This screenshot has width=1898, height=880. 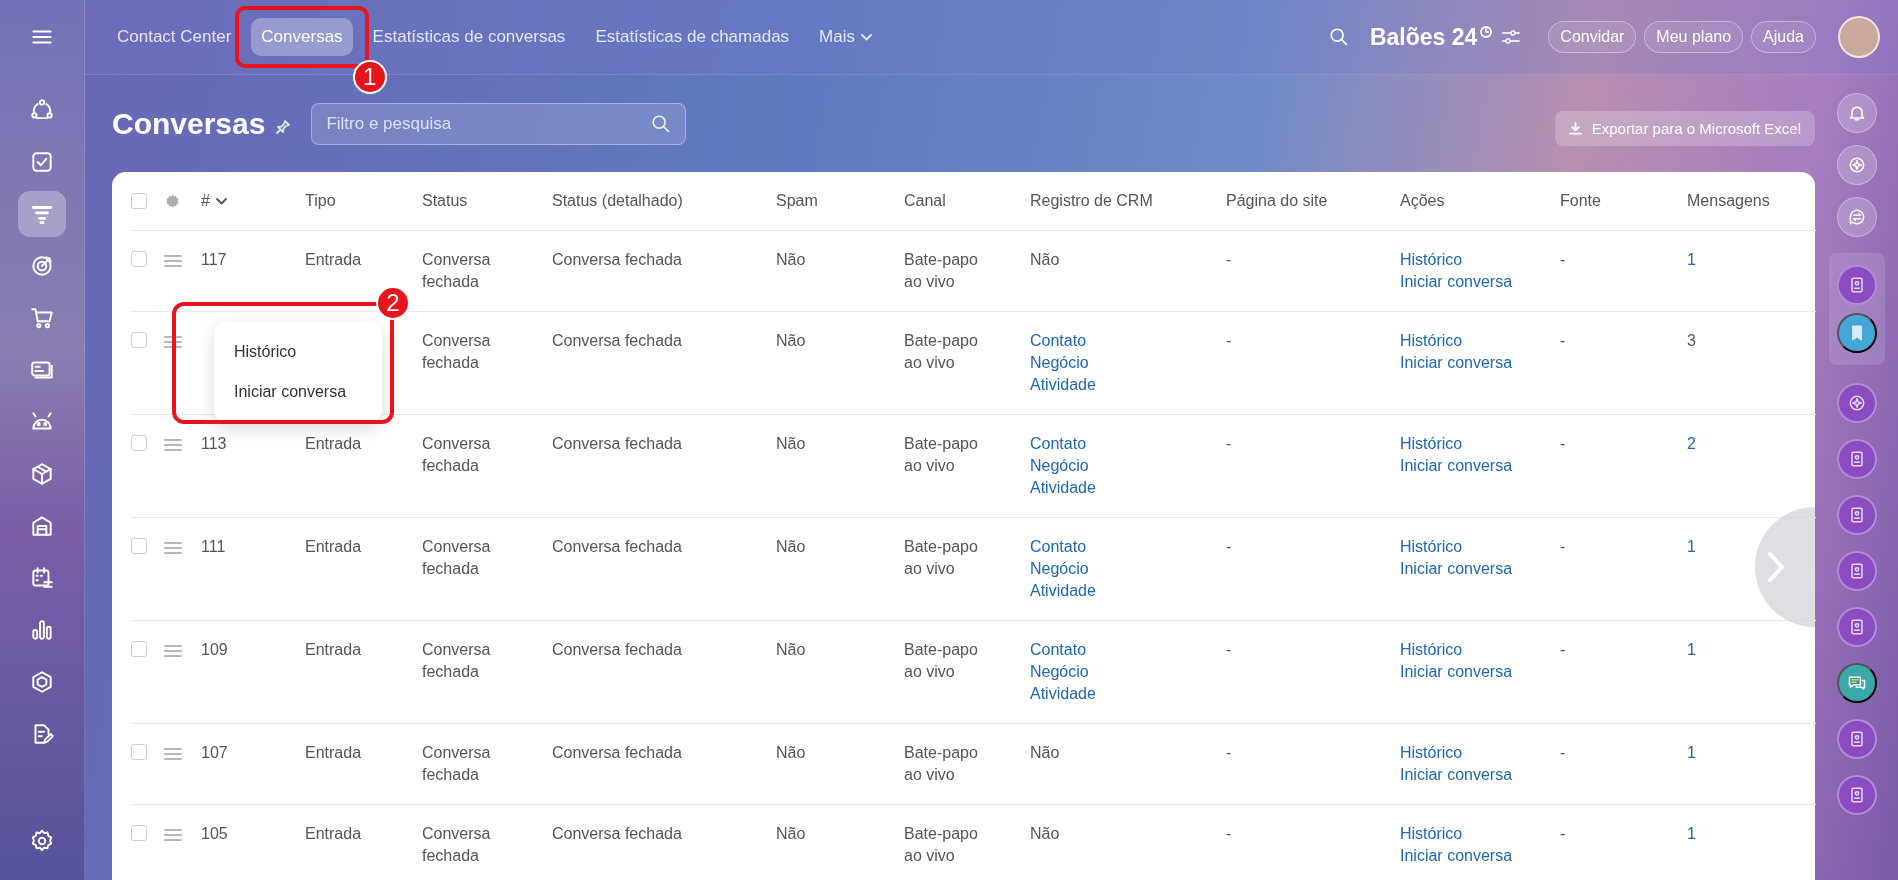 What do you see at coordinates (469, 37) in the screenshot?
I see `nav-tab: Estatísticas de conversas` at bounding box center [469, 37].